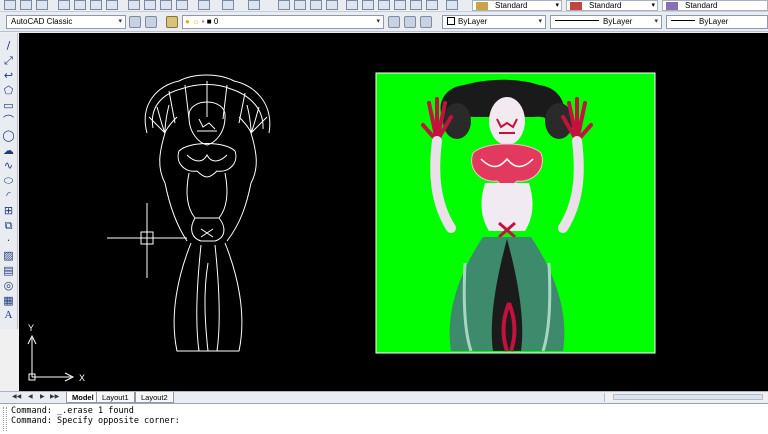  What do you see at coordinates (452, 5) in the screenshot?
I see `help-icon` at bounding box center [452, 5].